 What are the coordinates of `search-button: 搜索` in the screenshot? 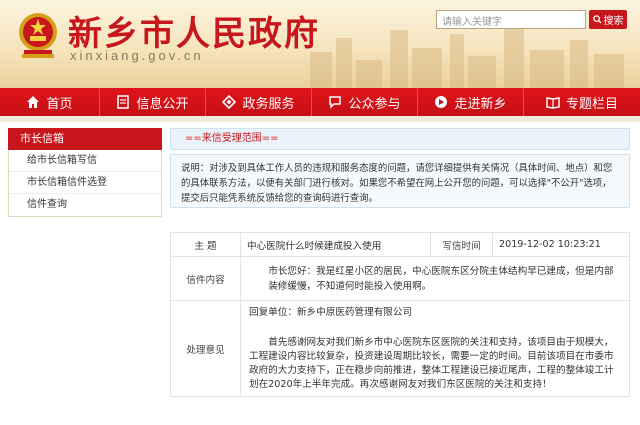 It's located at (608, 19).